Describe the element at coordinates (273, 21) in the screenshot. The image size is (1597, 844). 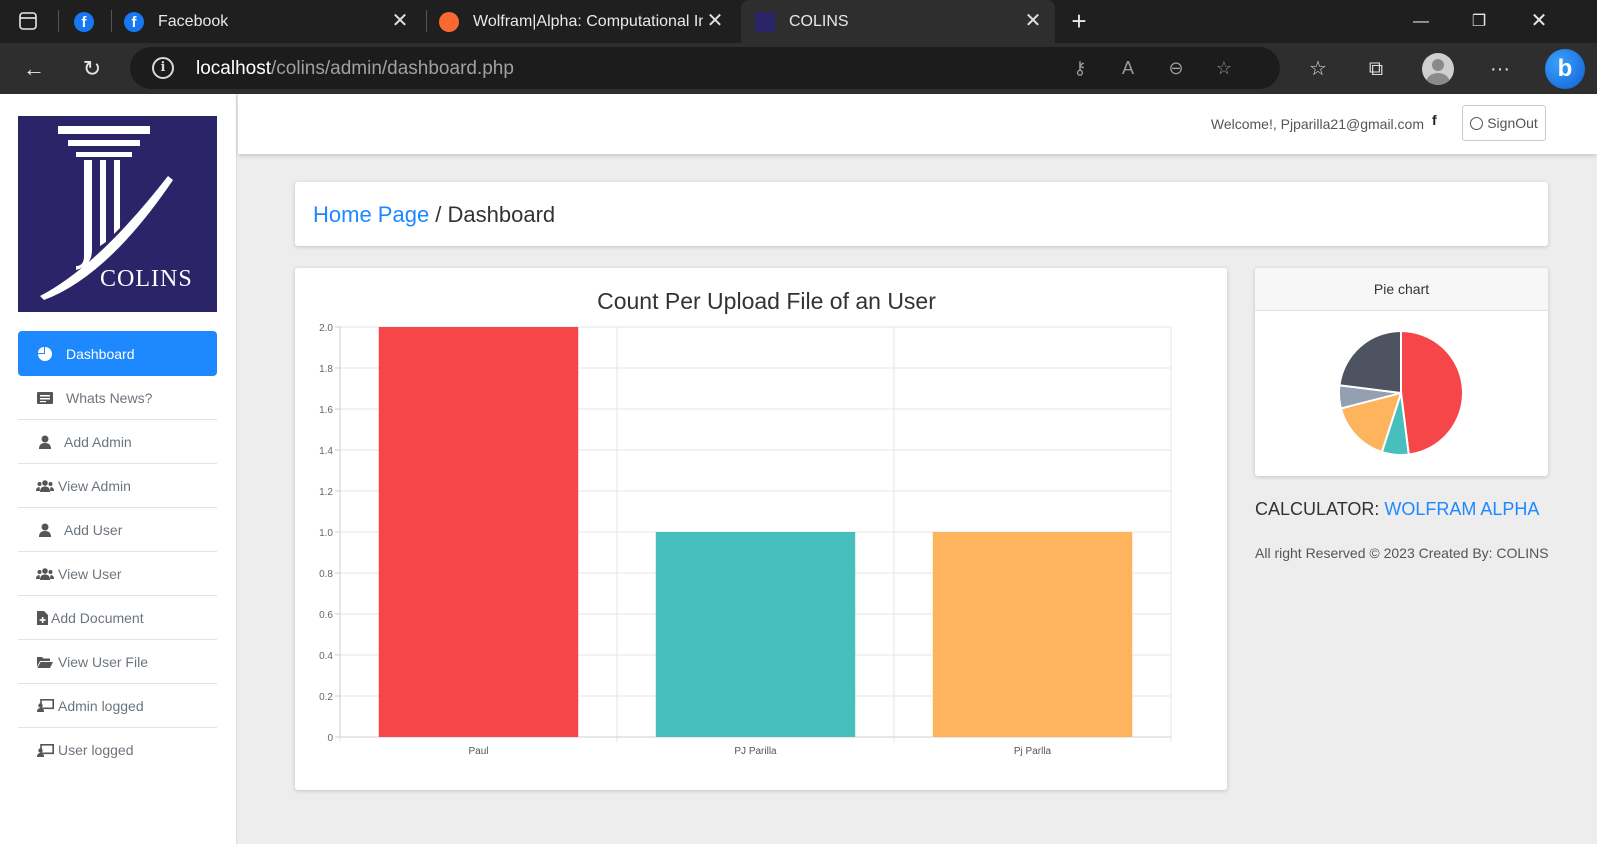
I see `tab-facebook: f Facebook ✕` at that location.